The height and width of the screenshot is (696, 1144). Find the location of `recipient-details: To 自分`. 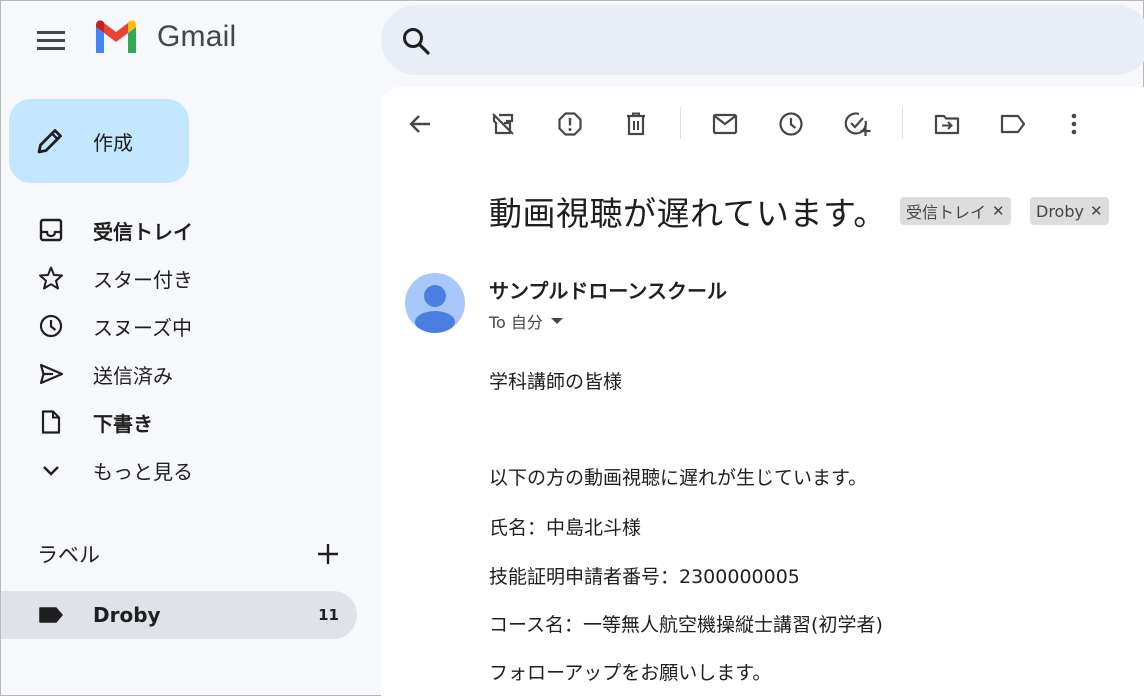

recipient-details: To 自分 is located at coordinates (526, 321).